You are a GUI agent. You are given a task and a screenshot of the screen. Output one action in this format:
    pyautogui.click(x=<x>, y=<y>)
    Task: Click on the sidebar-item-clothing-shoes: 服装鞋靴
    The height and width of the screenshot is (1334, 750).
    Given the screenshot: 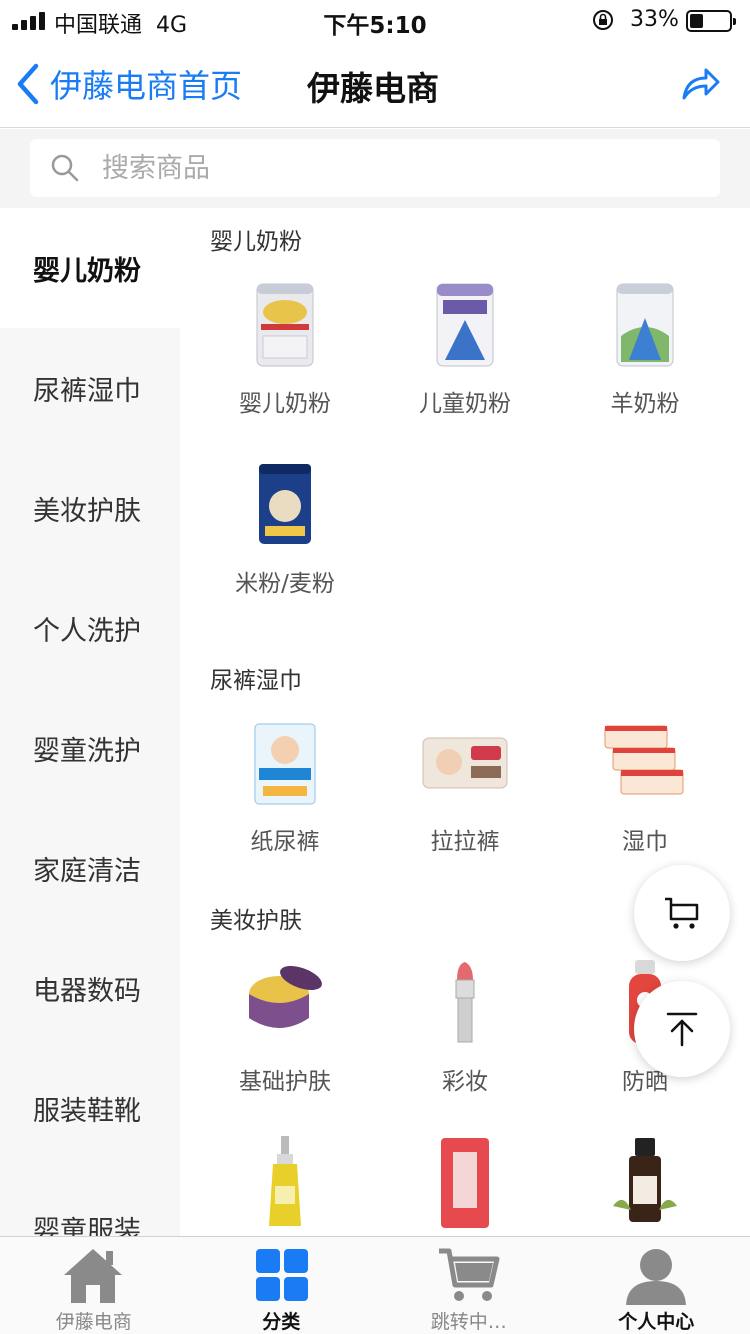 What is the action you would take?
    pyautogui.click(x=90, y=1108)
    